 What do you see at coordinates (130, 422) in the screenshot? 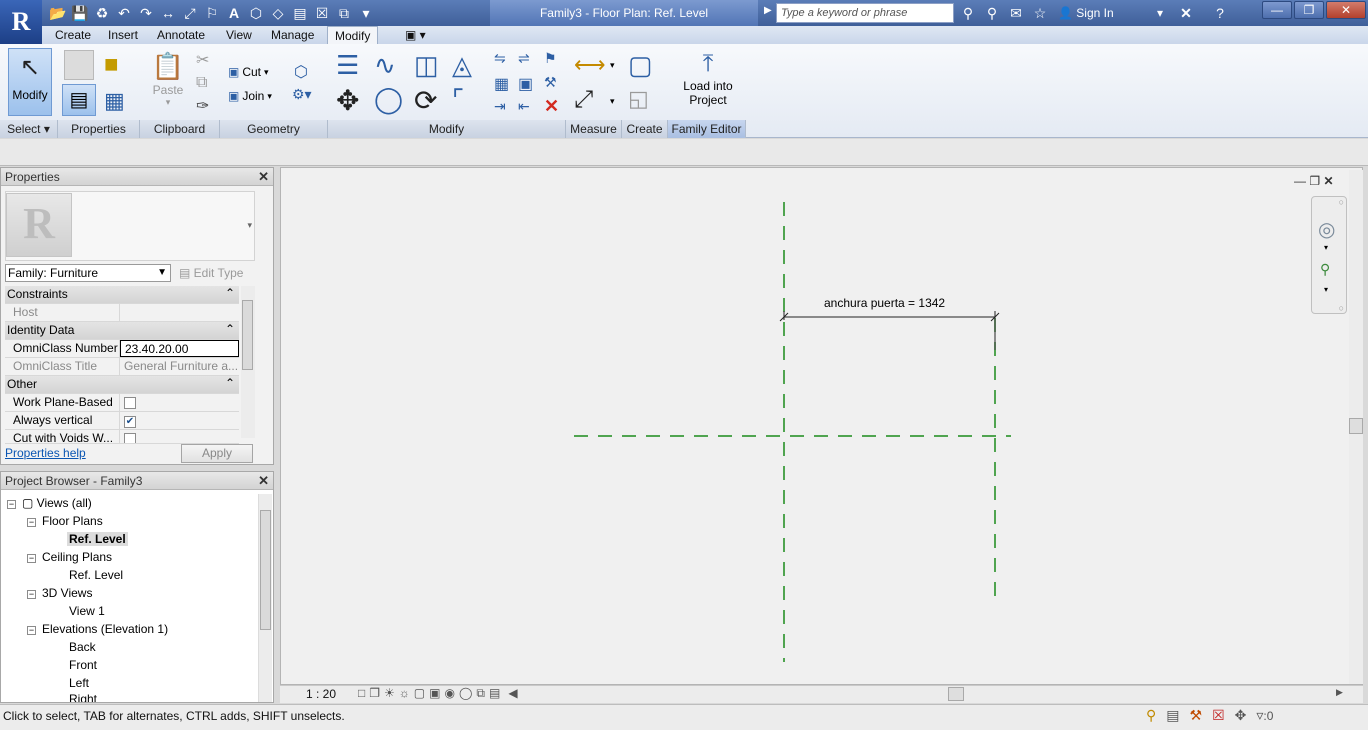
I see `always-vertical-checkbox: ✔` at bounding box center [130, 422].